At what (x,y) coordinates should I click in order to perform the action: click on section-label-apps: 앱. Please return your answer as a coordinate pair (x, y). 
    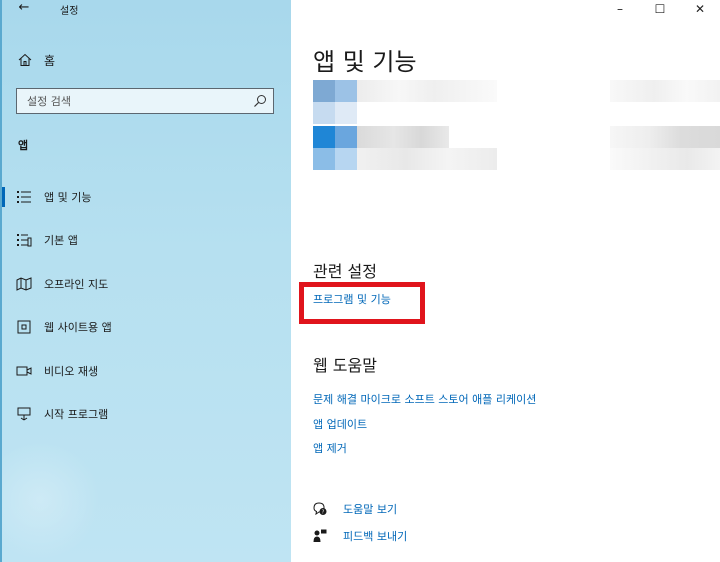
    Looking at the image, I should click on (23, 145).